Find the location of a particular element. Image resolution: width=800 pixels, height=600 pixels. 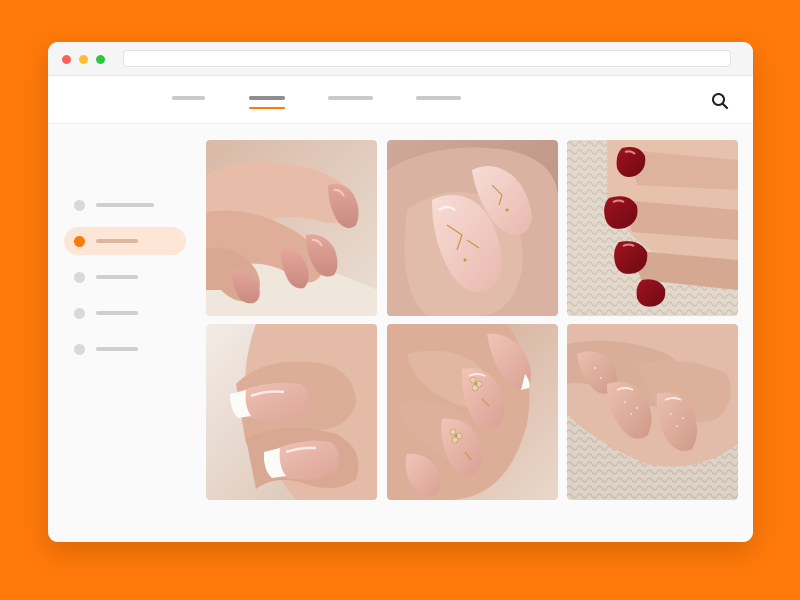

nav-tab-1-label is located at coordinates (188, 98).